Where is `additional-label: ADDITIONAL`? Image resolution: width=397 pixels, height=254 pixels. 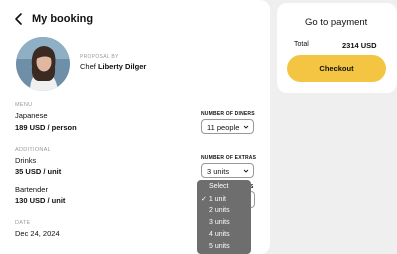
additional-label: ADDITIONAL is located at coordinates (33, 150).